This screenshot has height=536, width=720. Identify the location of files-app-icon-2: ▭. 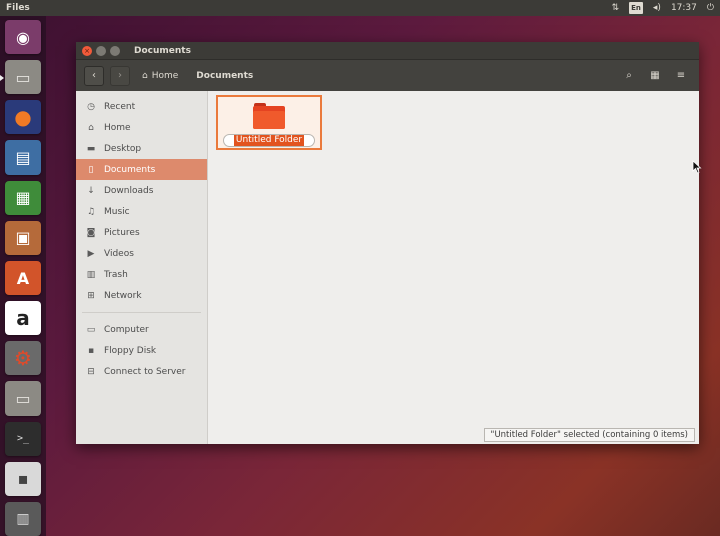
(23, 398).